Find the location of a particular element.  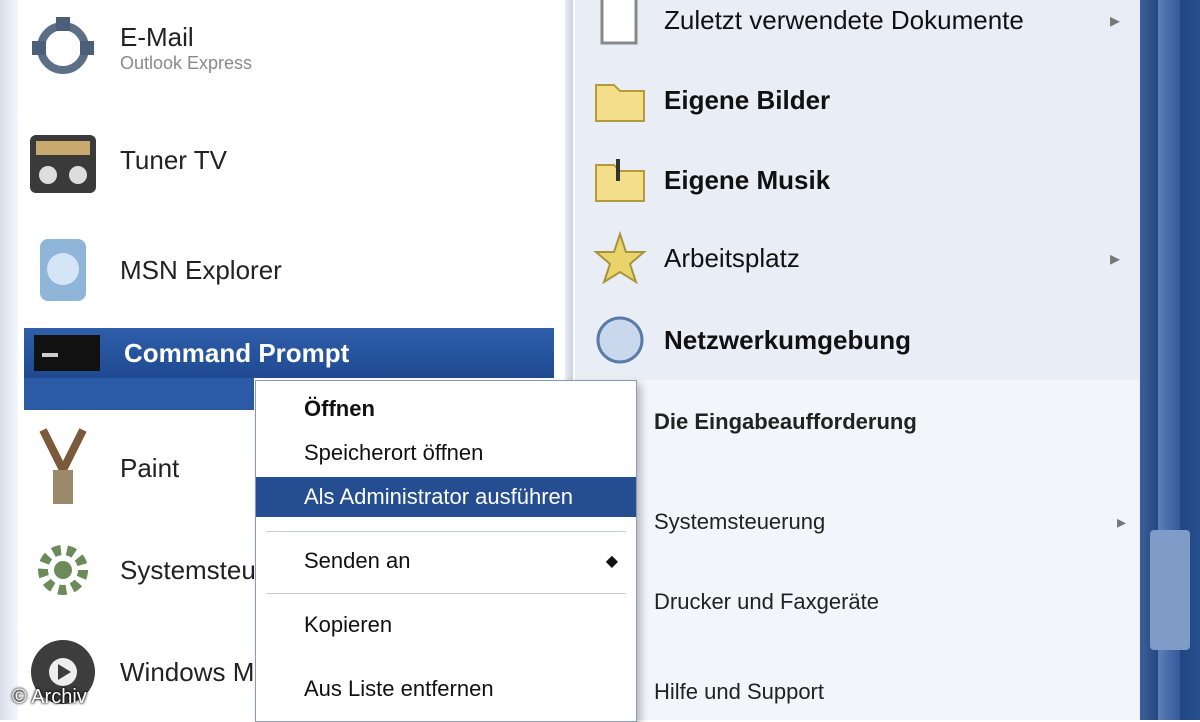

right-item-pictures: Eigene Bilder is located at coordinates (860, 100).